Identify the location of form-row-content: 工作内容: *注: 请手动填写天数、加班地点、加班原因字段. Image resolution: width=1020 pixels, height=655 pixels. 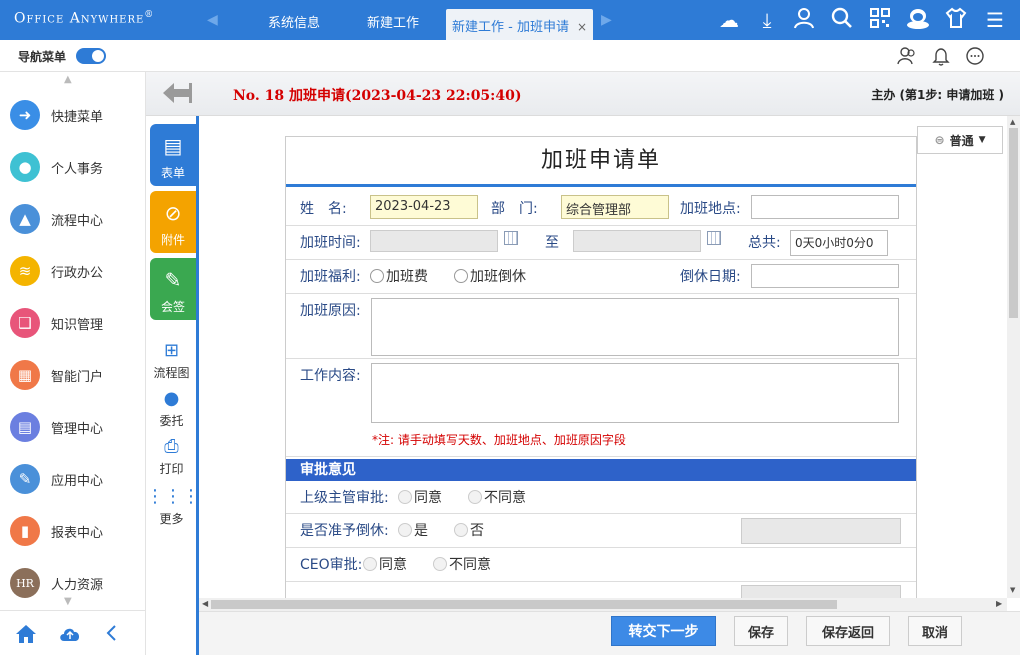
(601, 408).